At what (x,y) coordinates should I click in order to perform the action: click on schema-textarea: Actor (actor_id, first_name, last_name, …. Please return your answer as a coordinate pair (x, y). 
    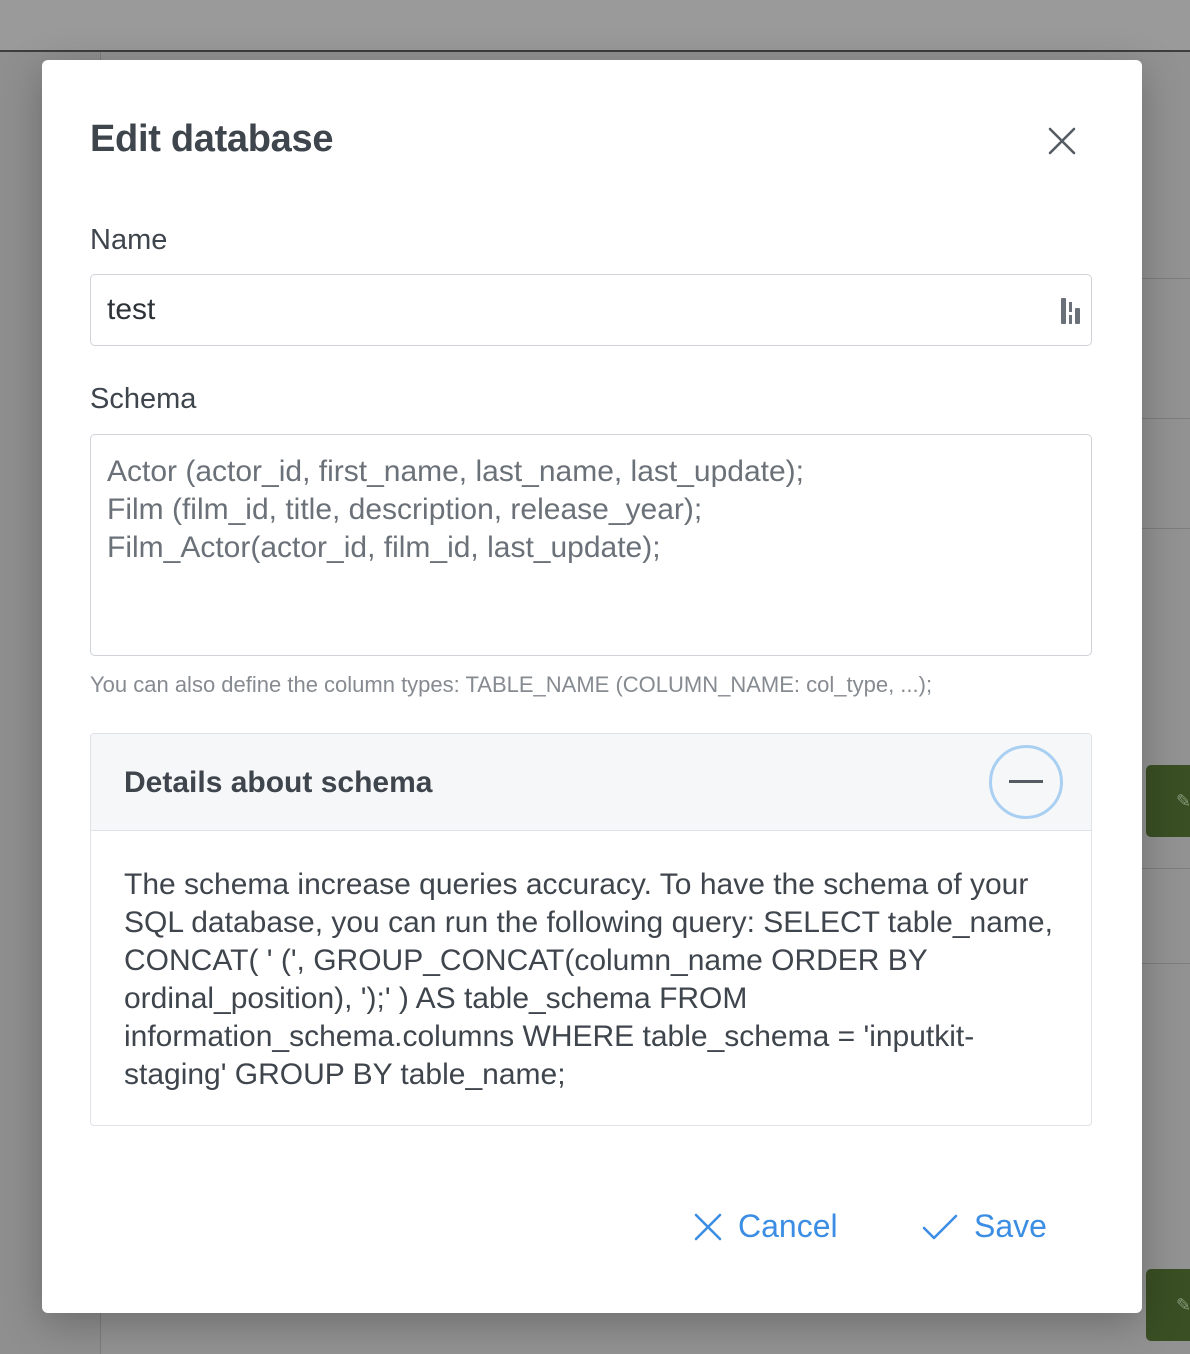
    Looking at the image, I should click on (587, 548).